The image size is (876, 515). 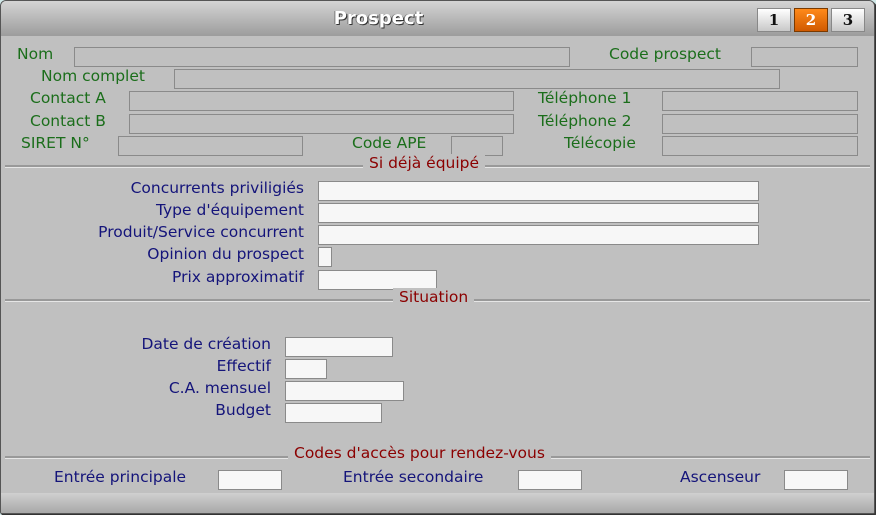 I want to click on contact-b-field, so click(x=321, y=124).